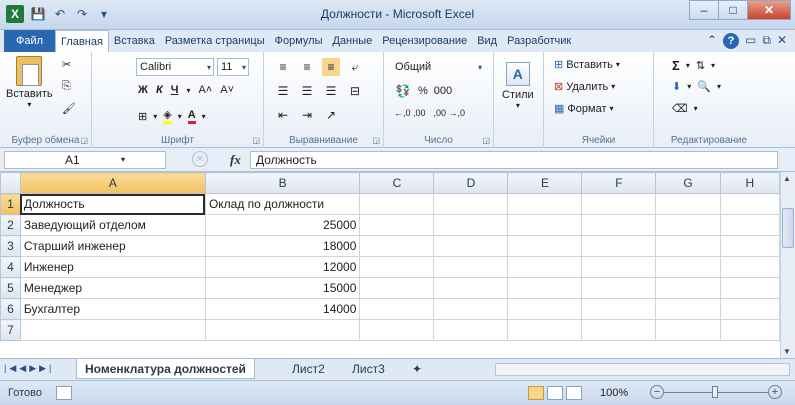  Describe the element at coordinates (112, 183) in the screenshot. I see `column-header: A` at that location.